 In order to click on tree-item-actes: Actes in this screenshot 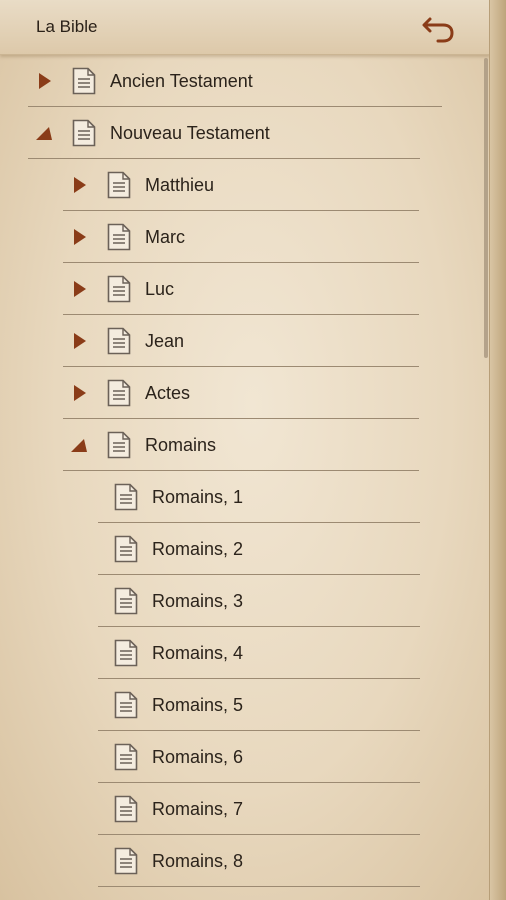, I will do `click(243, 393)`.